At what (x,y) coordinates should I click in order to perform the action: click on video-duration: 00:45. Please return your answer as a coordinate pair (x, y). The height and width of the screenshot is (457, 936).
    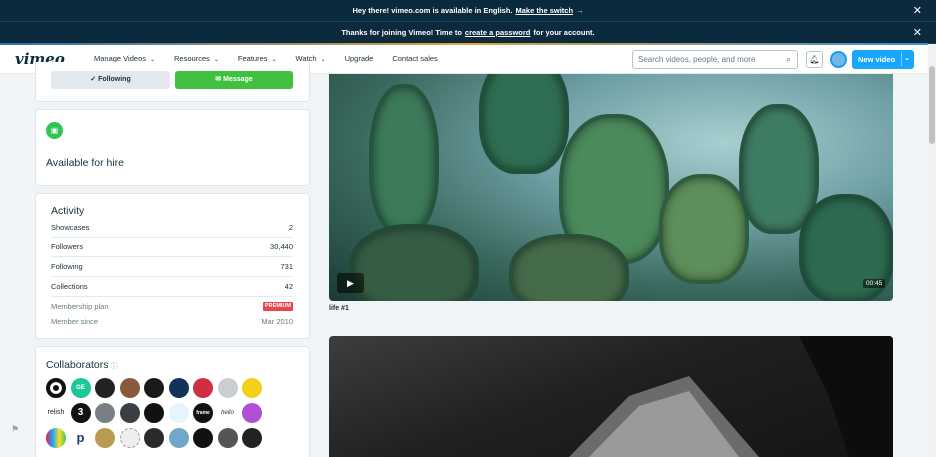
    Looking at the image, I should click on (874, 283).